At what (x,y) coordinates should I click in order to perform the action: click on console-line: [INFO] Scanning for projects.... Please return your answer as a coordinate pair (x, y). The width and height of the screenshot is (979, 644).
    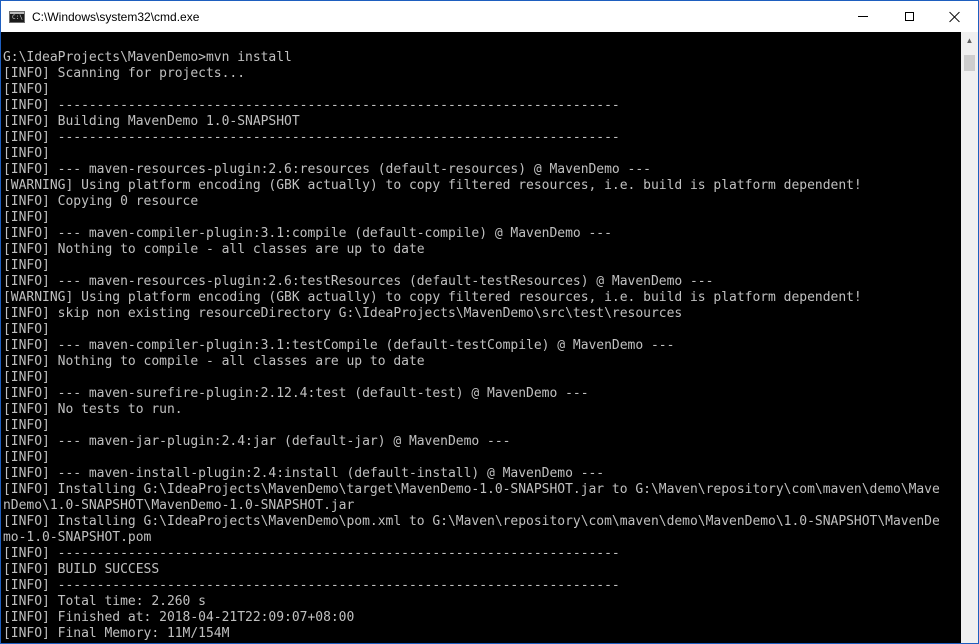
    Looking at the image, I should click on (124, 73).